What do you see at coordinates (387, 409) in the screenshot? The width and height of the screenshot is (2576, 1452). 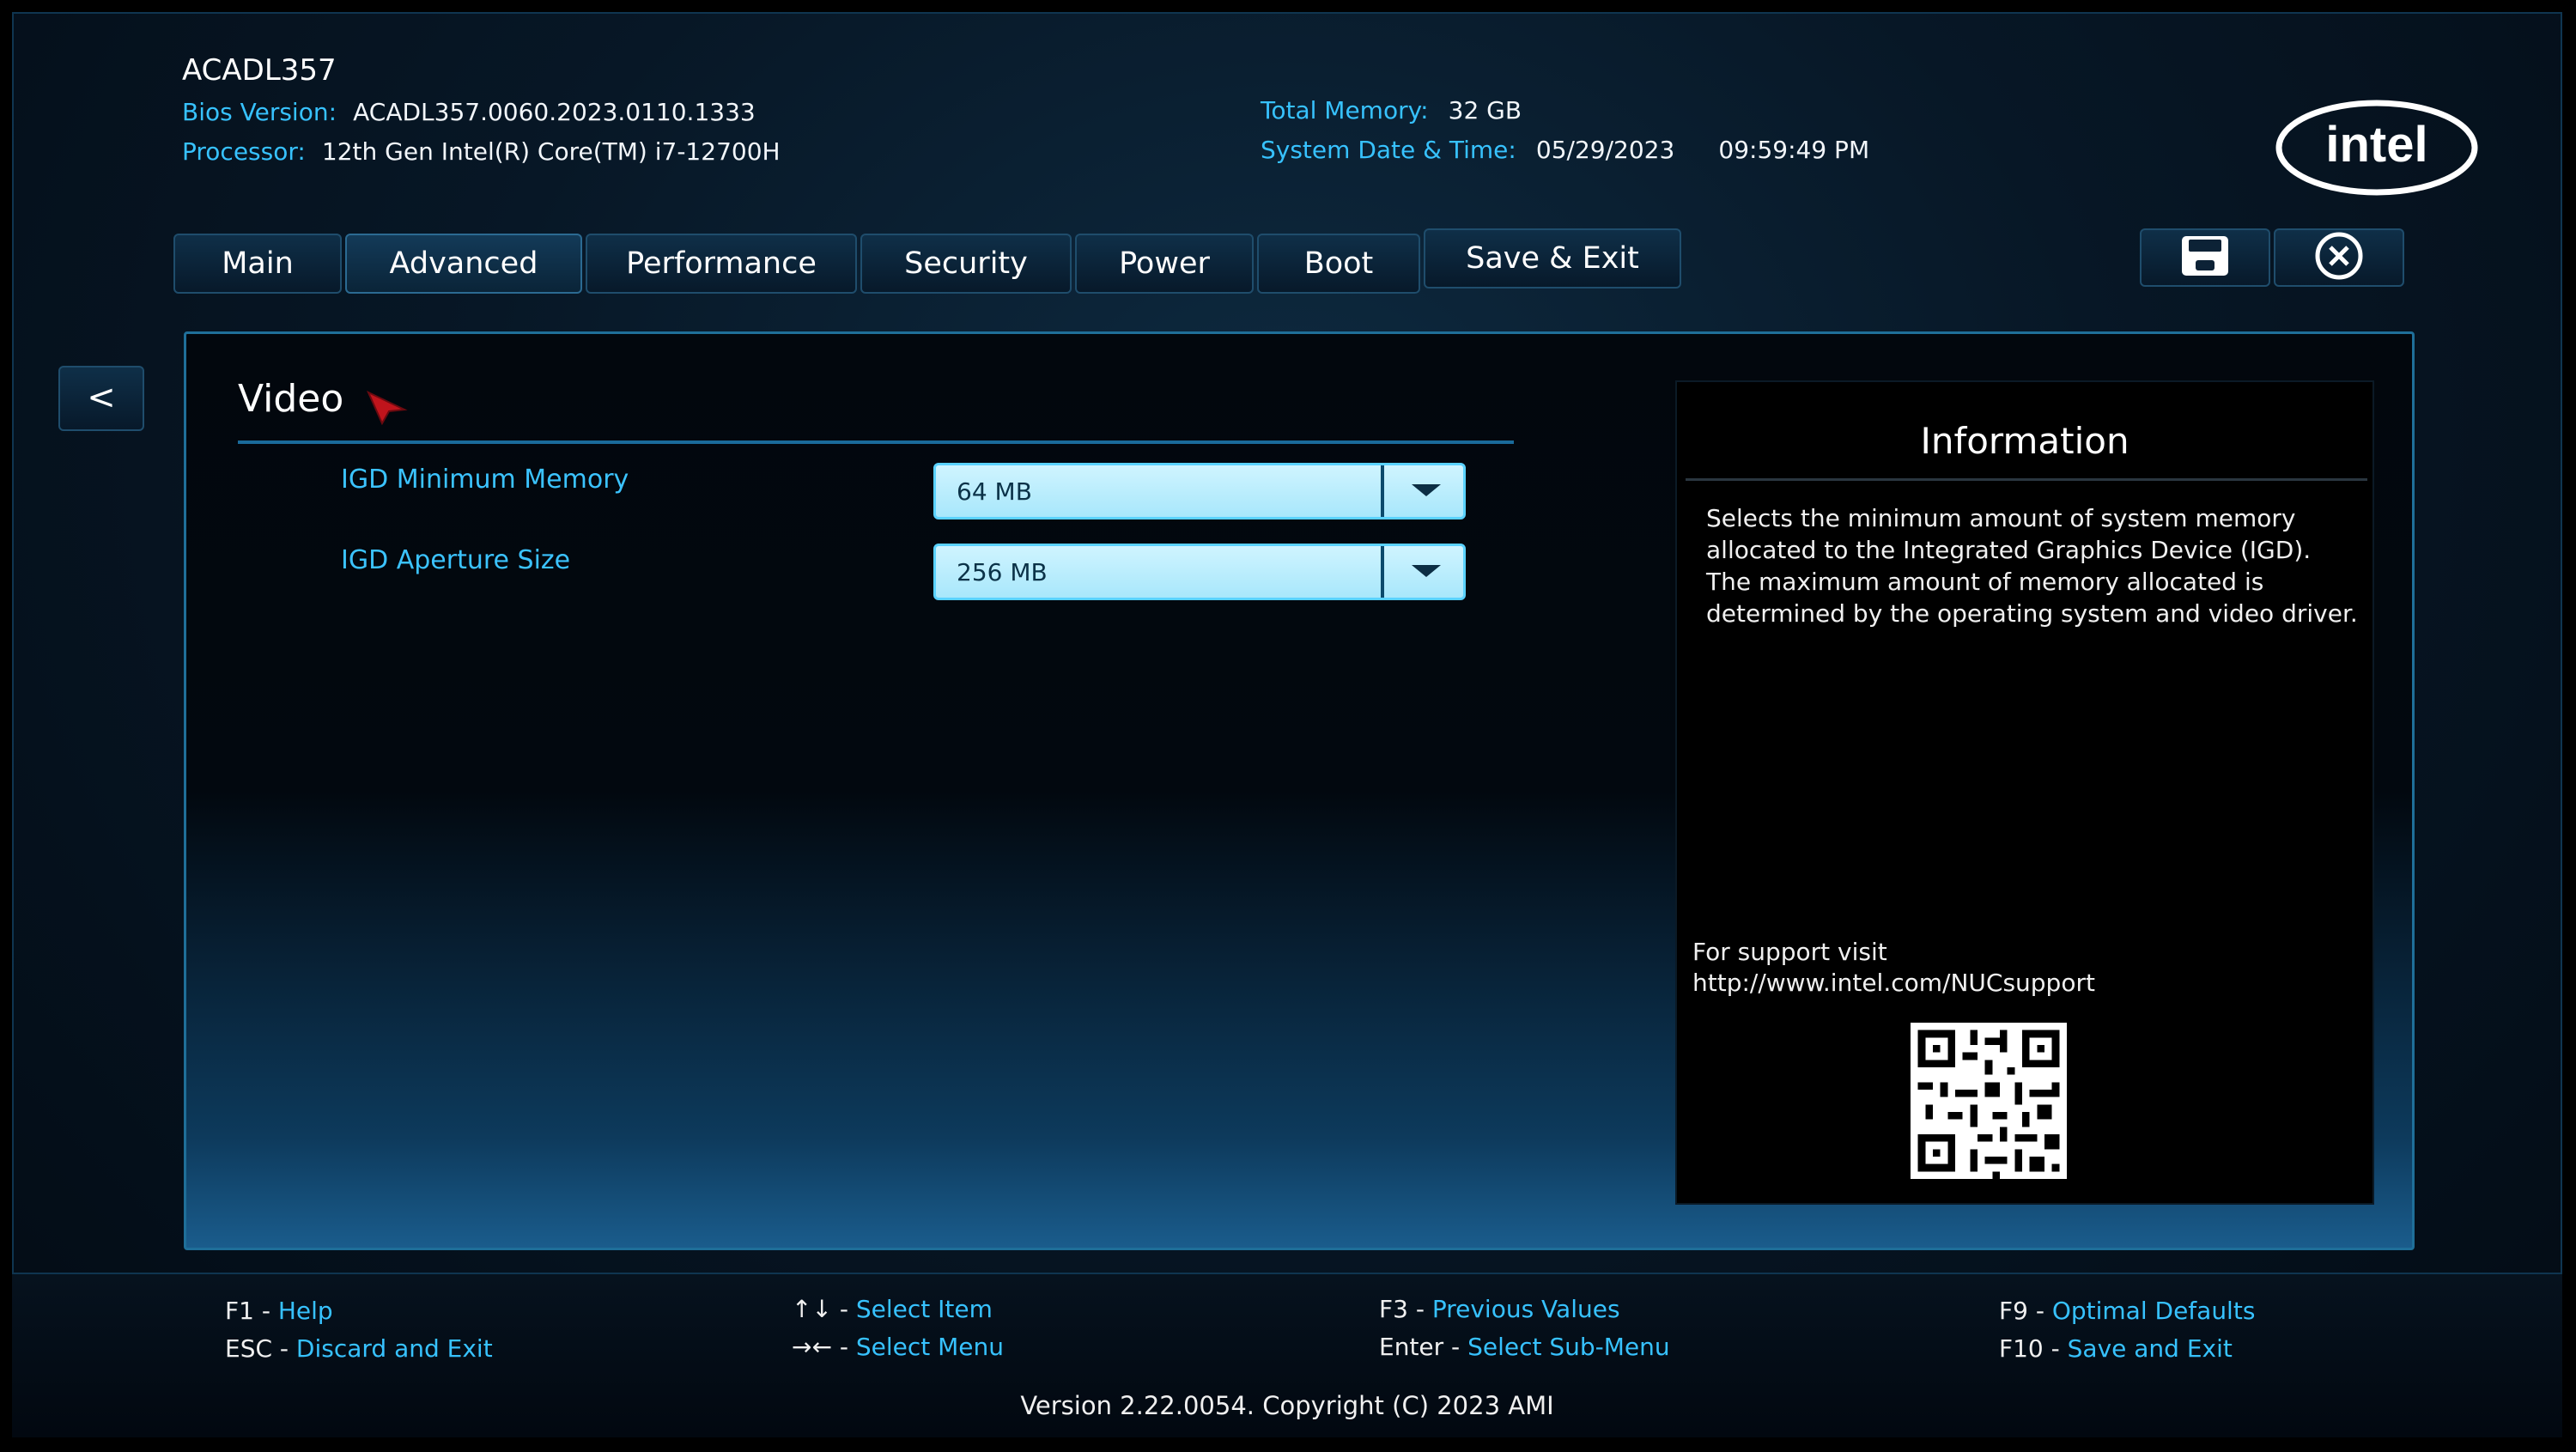 I see `mouse-cursor-icon` at bounding box center [387, 409].